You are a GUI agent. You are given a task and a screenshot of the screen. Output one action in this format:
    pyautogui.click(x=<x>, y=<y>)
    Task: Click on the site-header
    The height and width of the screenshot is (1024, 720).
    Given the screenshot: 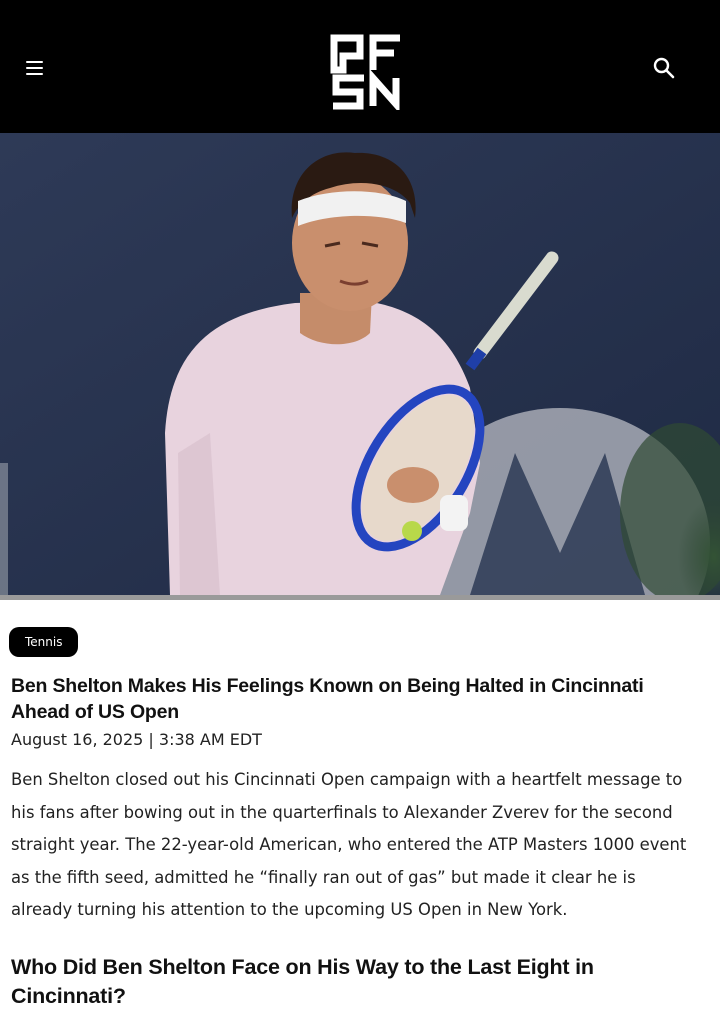 What is the action you would take?
    pyautogui.click(x=360, y=66)
    